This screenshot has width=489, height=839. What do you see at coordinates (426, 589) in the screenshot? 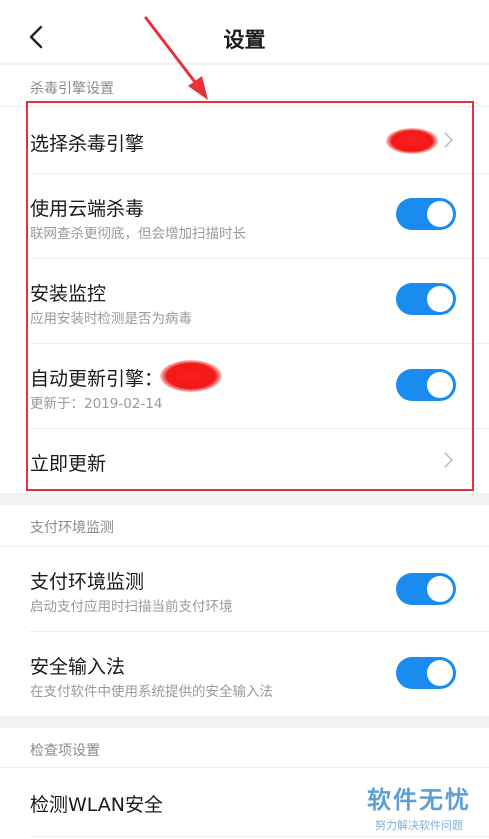
I see `payment-monitor-toggle` at bounding box center [426, 589].